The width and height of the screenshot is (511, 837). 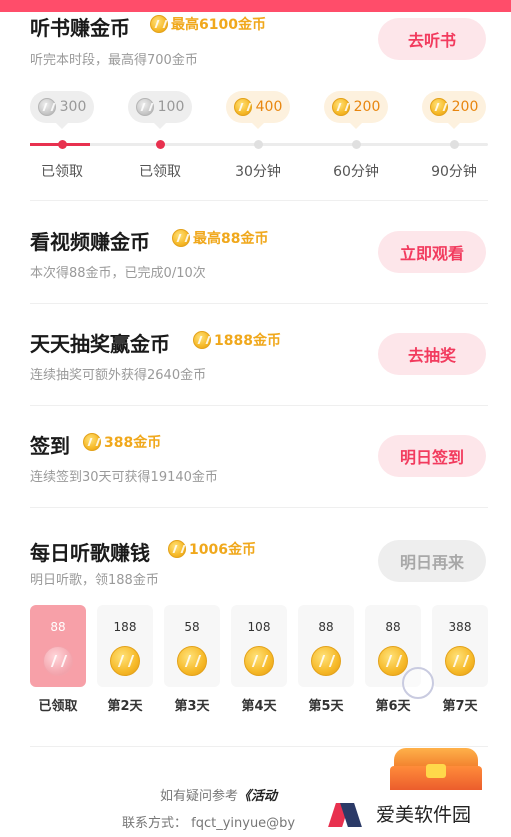 I want to click on task-title: 天天抽奖赢金币, so click(x=100, y=344).